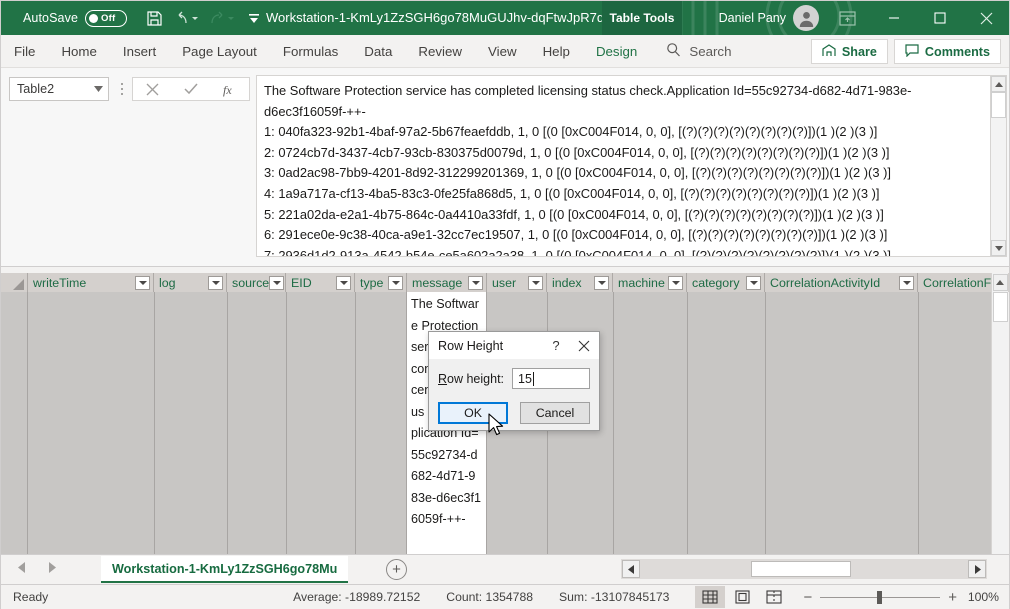 This screenshot has width=1010, height=609. What do you see at coordinates (190, 282) in the screenshot?
I see `column-header-log: log` at bounding box center [190, 282].